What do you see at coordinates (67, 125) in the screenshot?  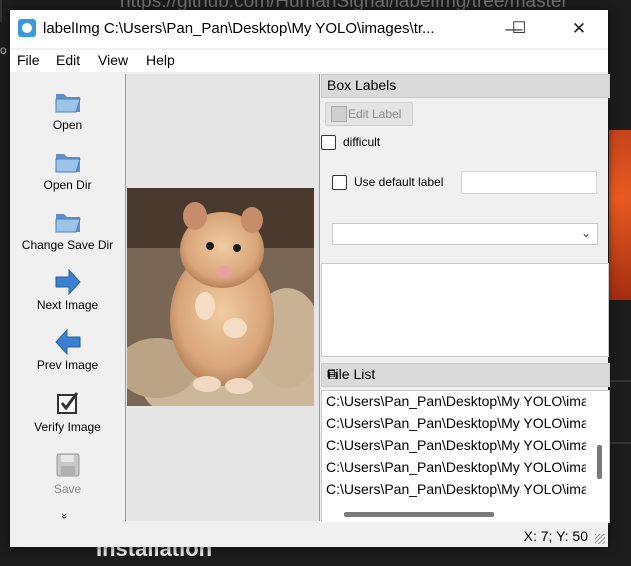 I see `open-label: Open` at bounding box center [67, 125].